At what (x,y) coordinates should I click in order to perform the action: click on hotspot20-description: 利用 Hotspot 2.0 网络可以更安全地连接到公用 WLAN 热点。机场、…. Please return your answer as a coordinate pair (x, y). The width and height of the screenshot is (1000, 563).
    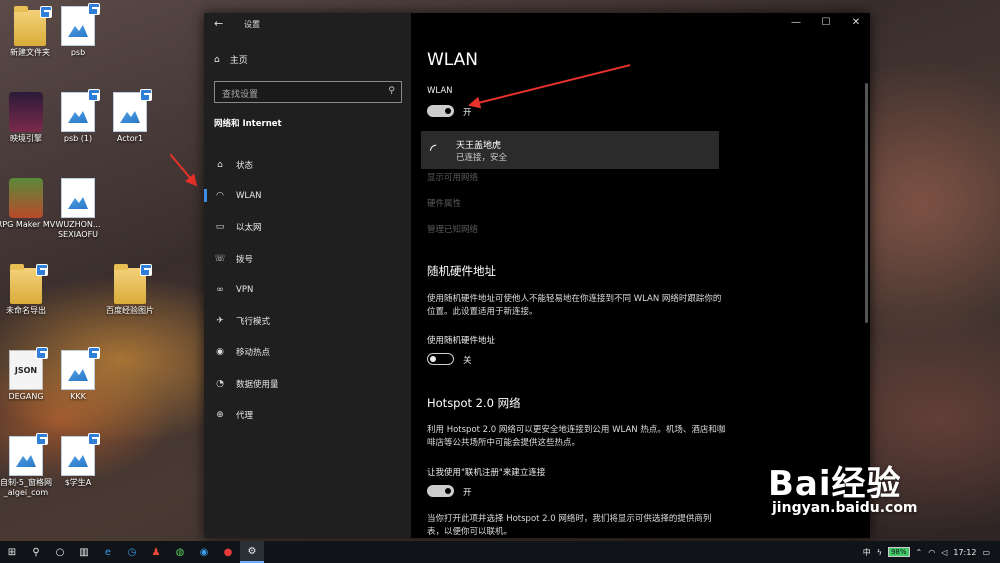
    Looking at the image, I should click on (576, 436).